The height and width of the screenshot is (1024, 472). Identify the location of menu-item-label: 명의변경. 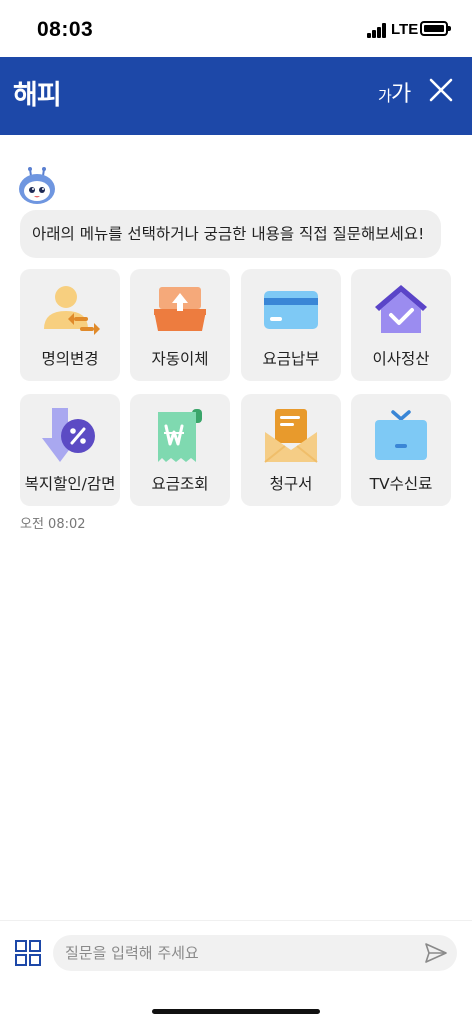
(70, 359).